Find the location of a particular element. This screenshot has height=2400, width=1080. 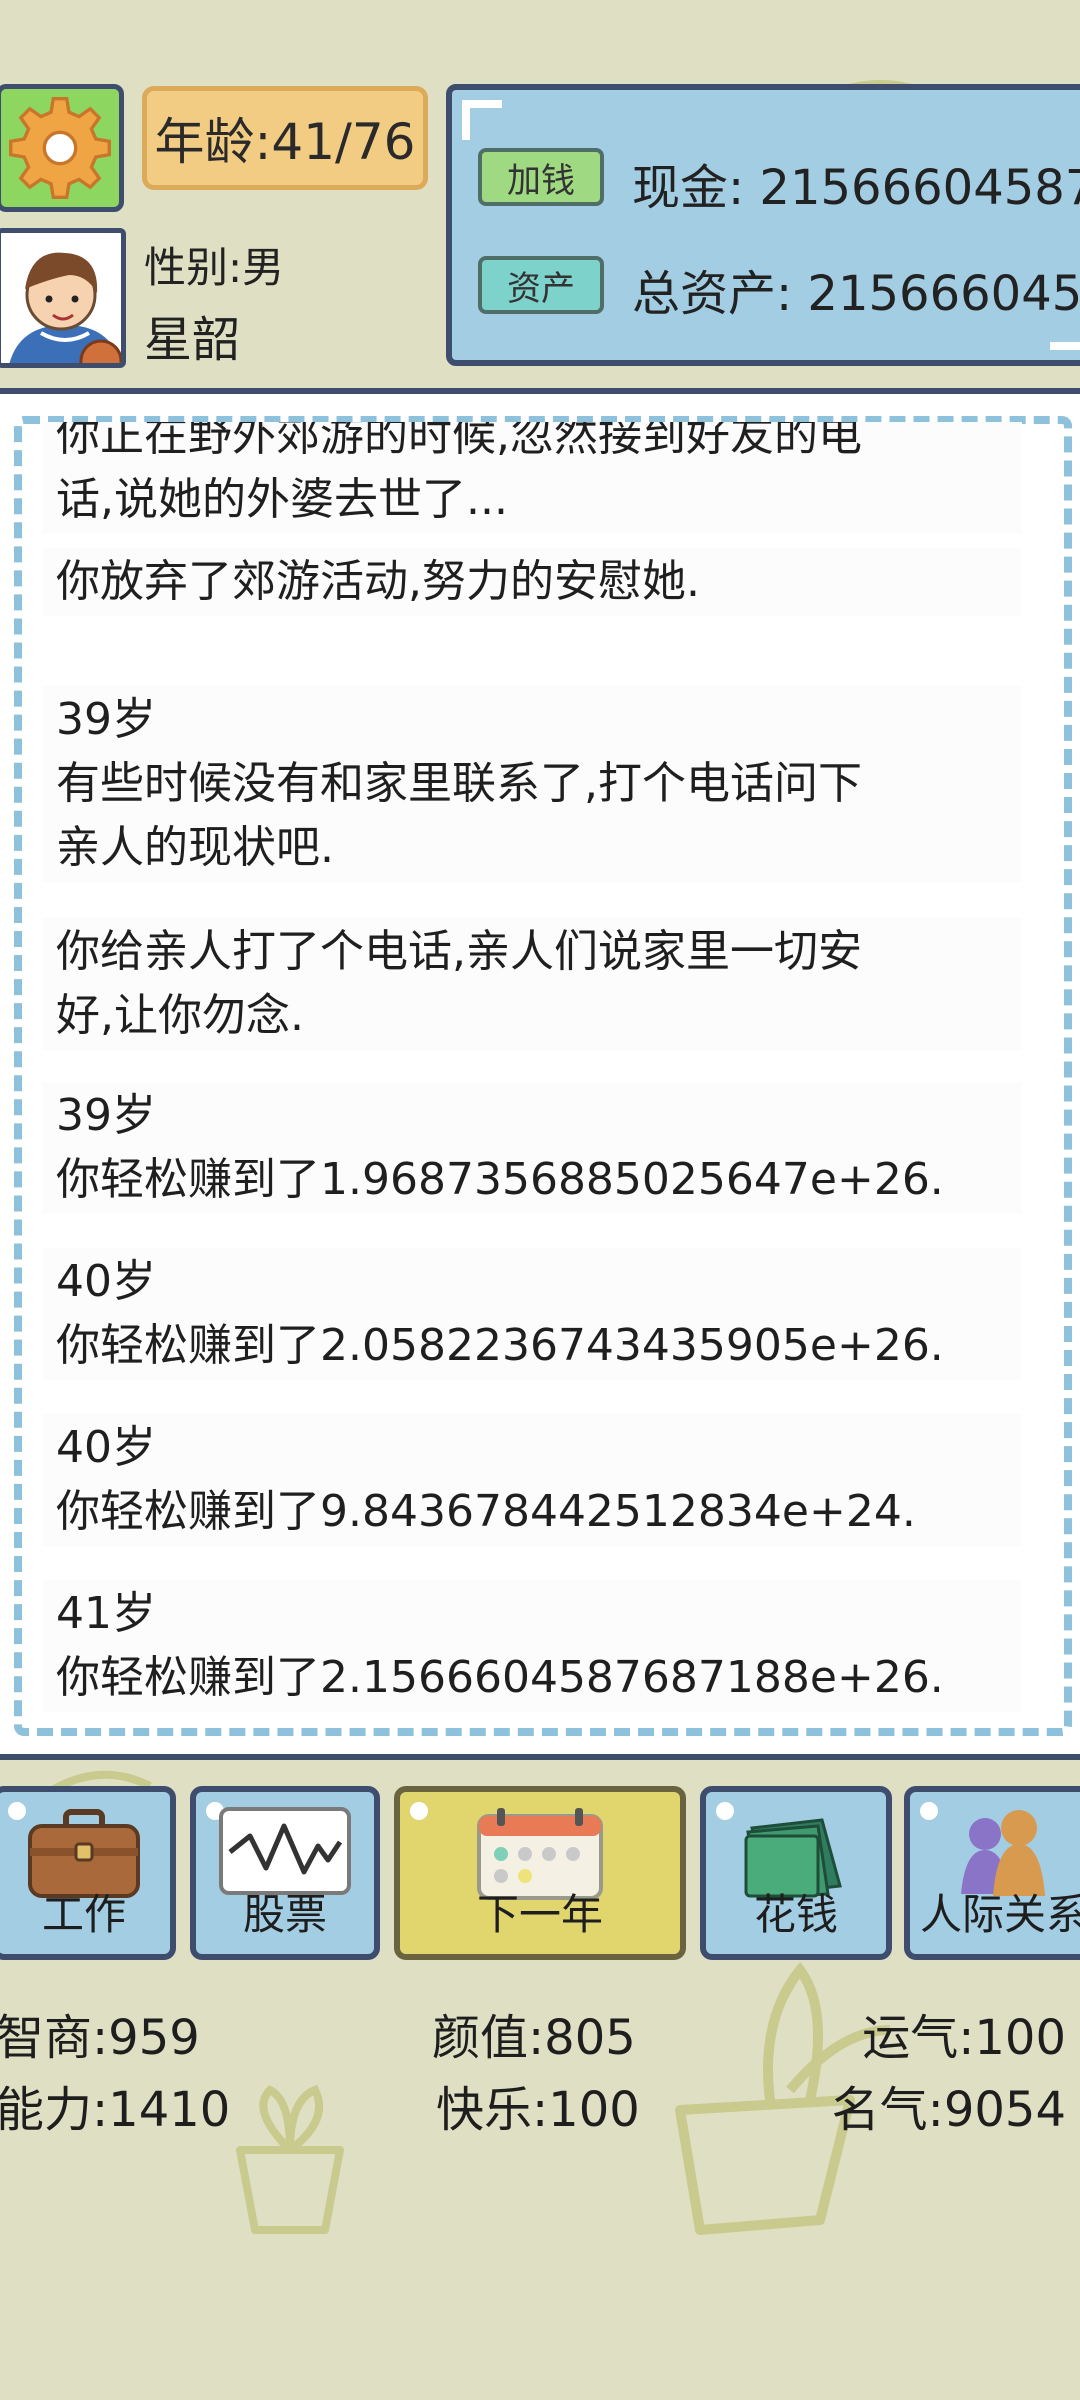

total-assets-value: 总资产: 2156660458 is located at coordinates (856, 294).